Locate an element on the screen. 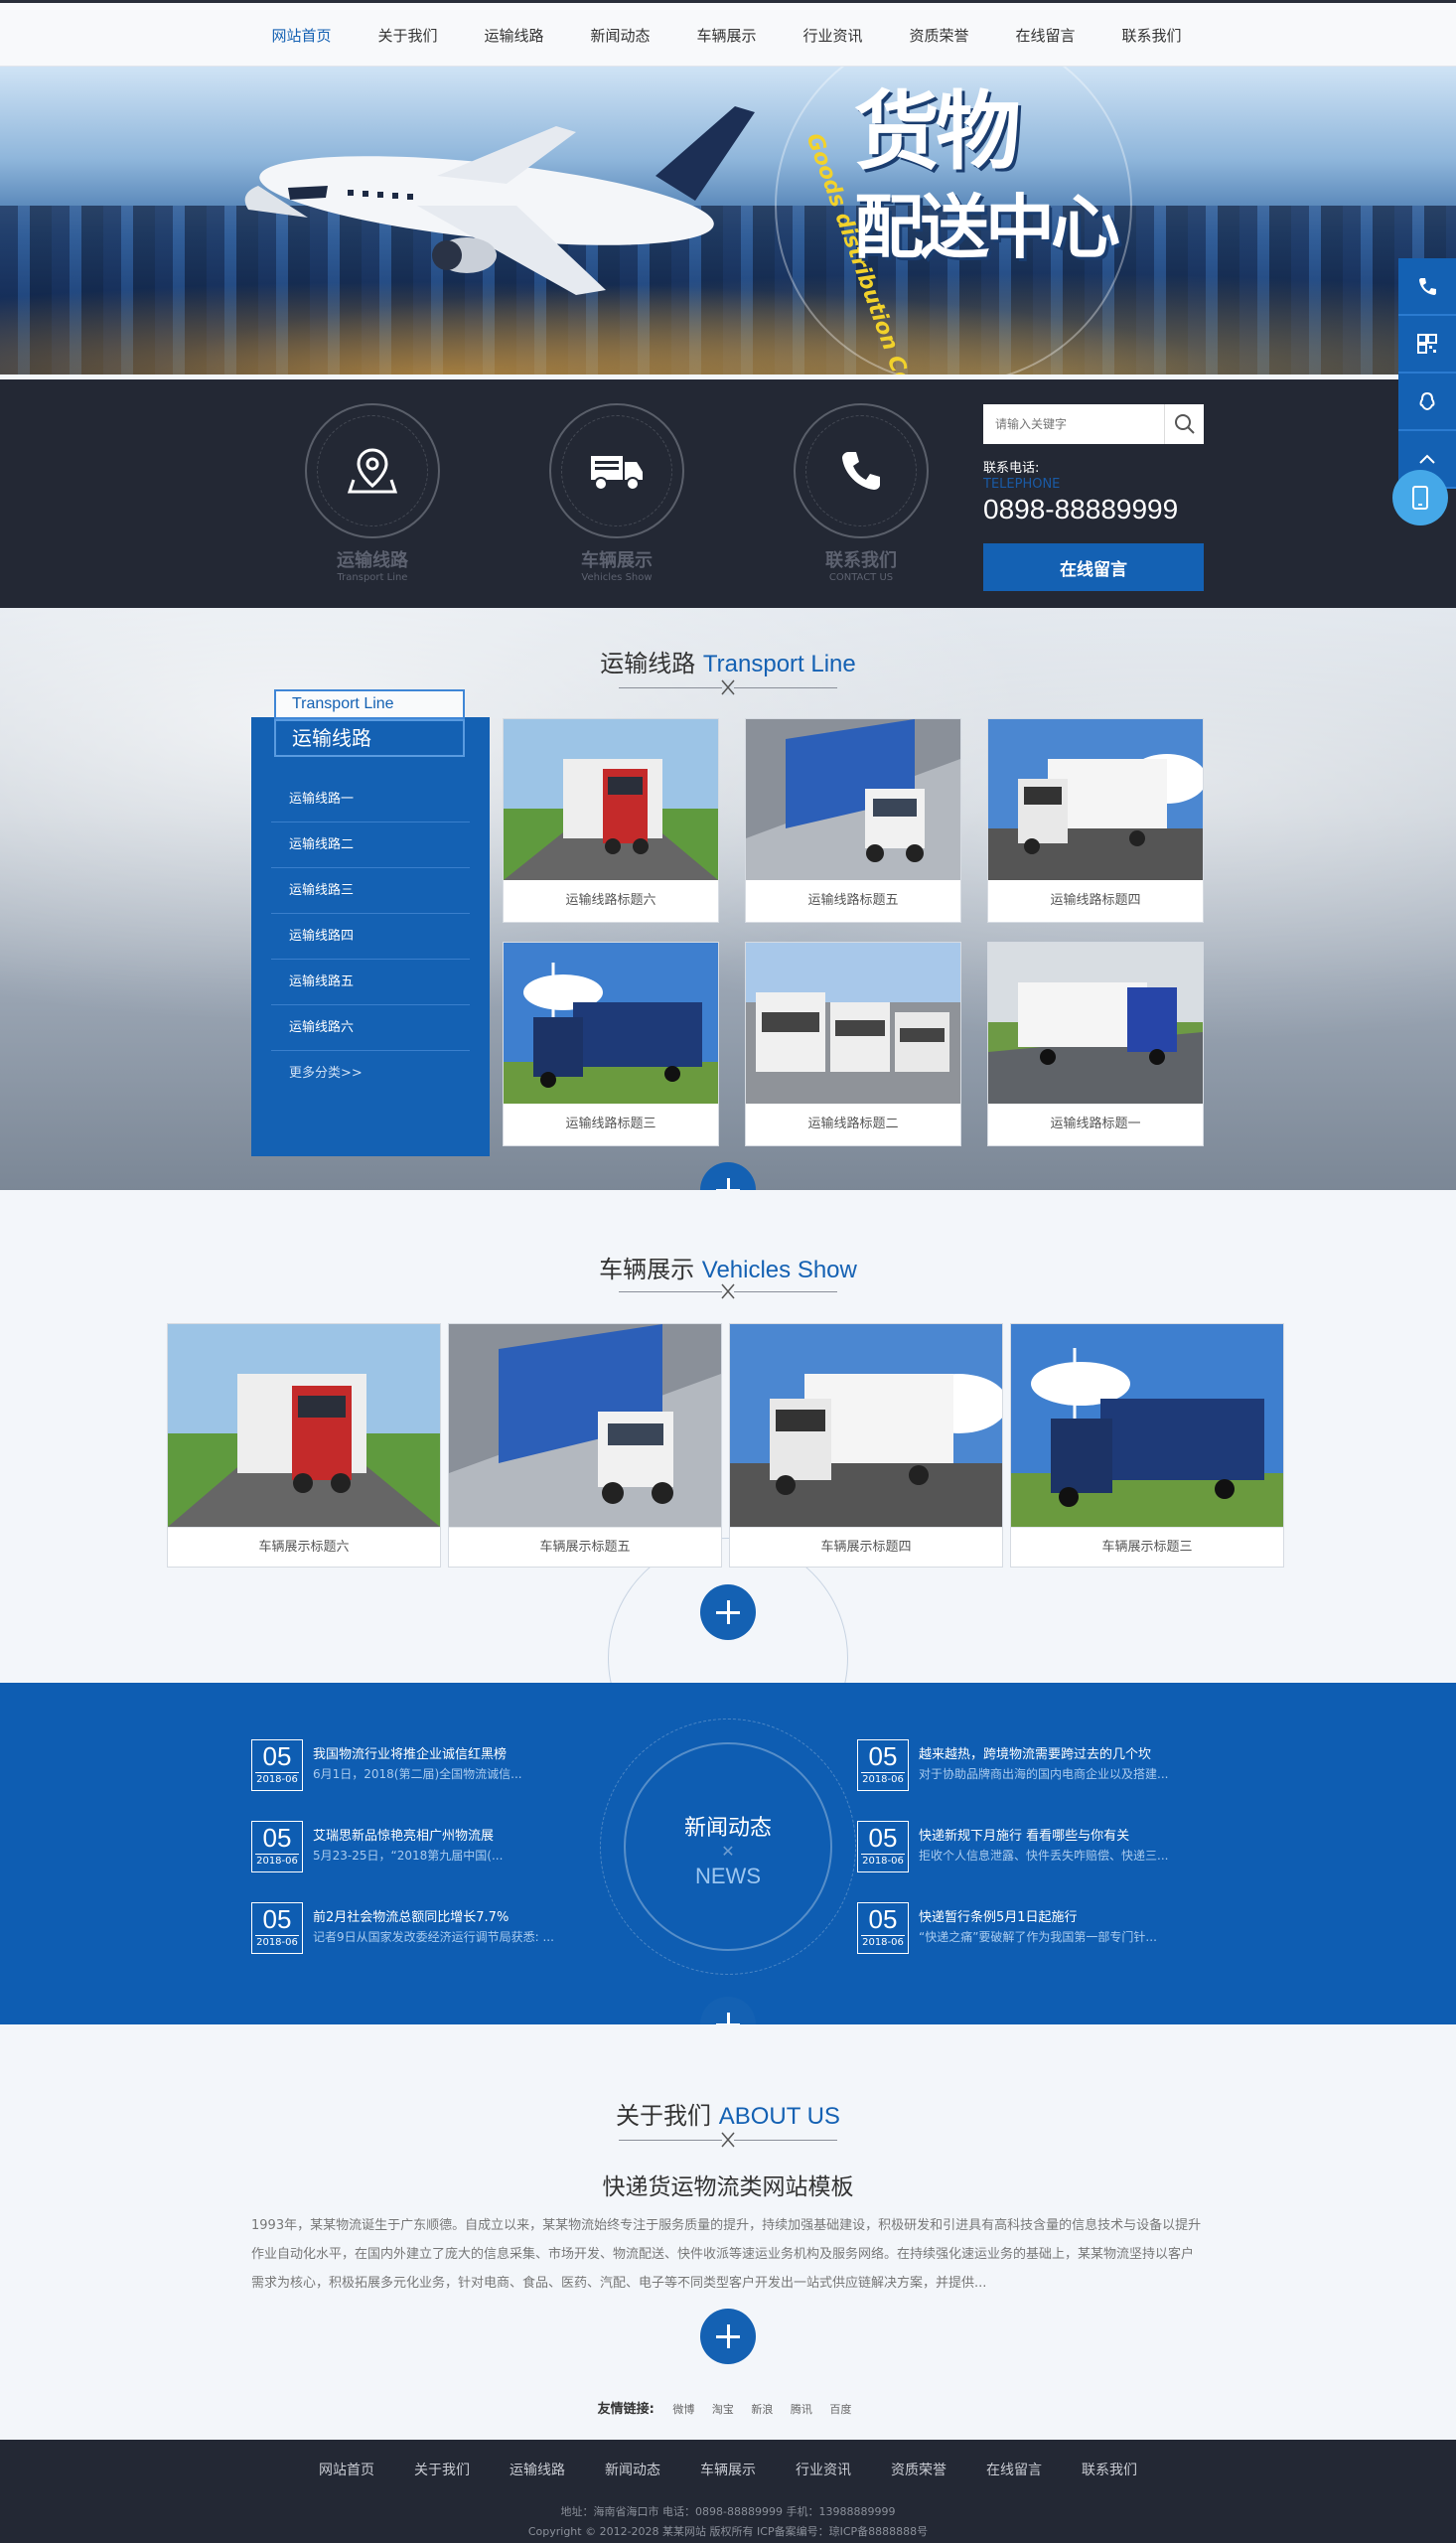 Image resolution: width=1456 pixels, height=2543 pixels. transport-card: 运输线路标题三 is located at coordinates (611, 1044).